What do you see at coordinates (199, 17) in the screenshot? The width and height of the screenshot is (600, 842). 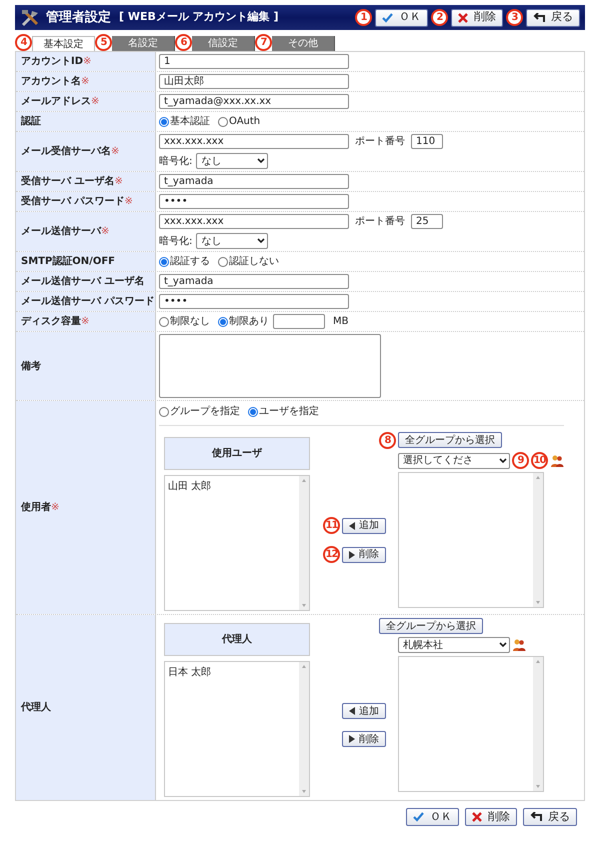 I see `page-subtitle: [ WEBメール アカウント編集 ]` at bounding box center [199, 17].